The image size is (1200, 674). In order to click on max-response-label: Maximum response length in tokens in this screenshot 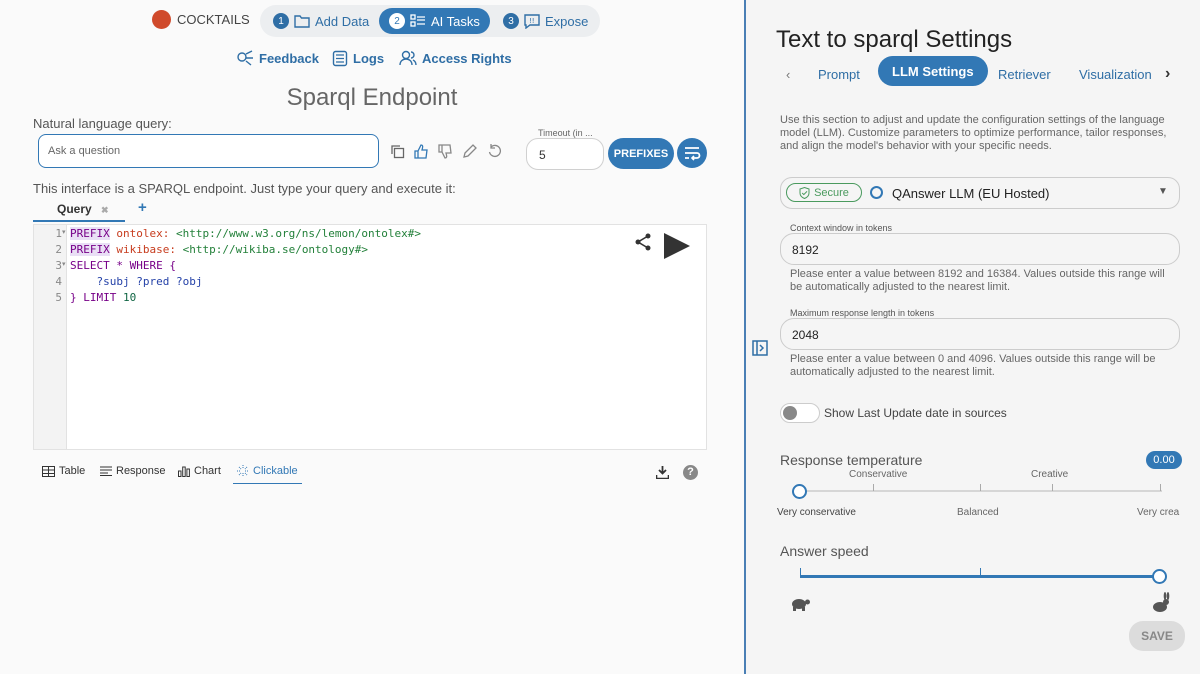, I will do `click(862, 313)`.